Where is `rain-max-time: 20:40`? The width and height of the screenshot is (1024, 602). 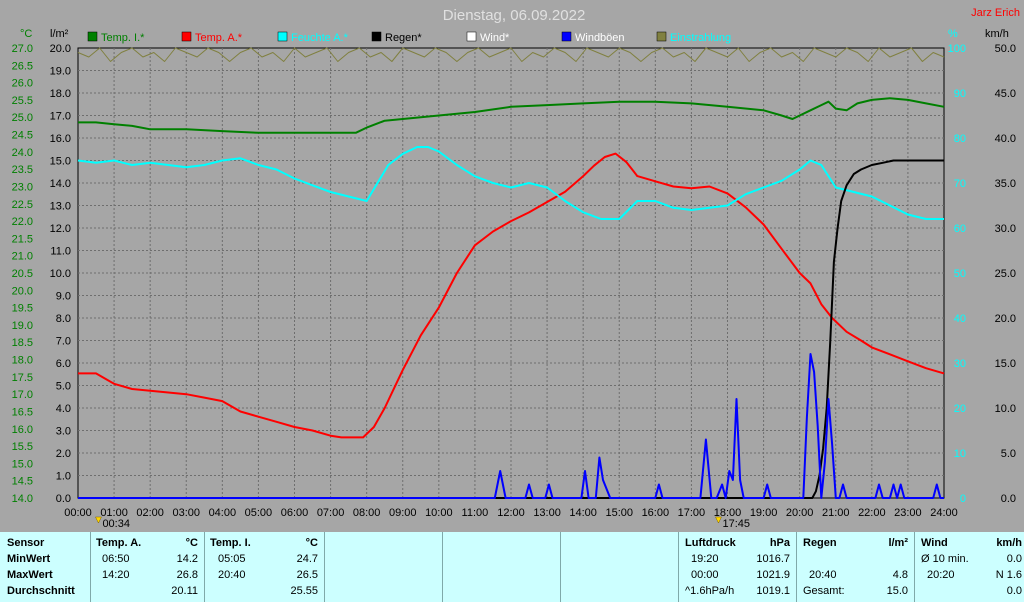 rain-max-time: 20:40 is located at coordinates (823, 575).